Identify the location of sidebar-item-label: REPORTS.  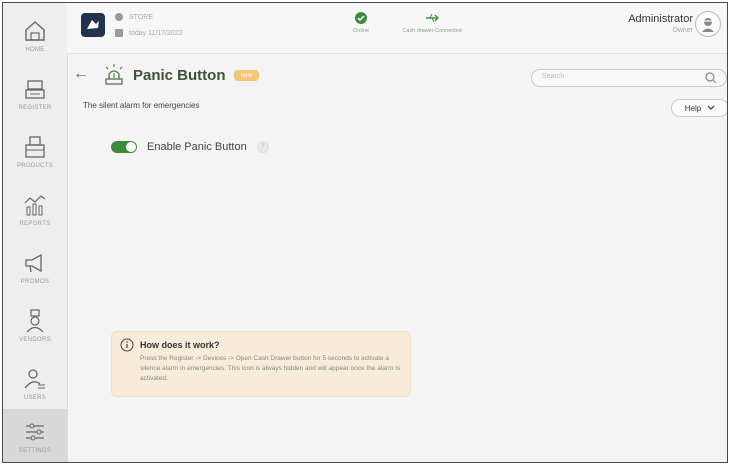
(35, 224).